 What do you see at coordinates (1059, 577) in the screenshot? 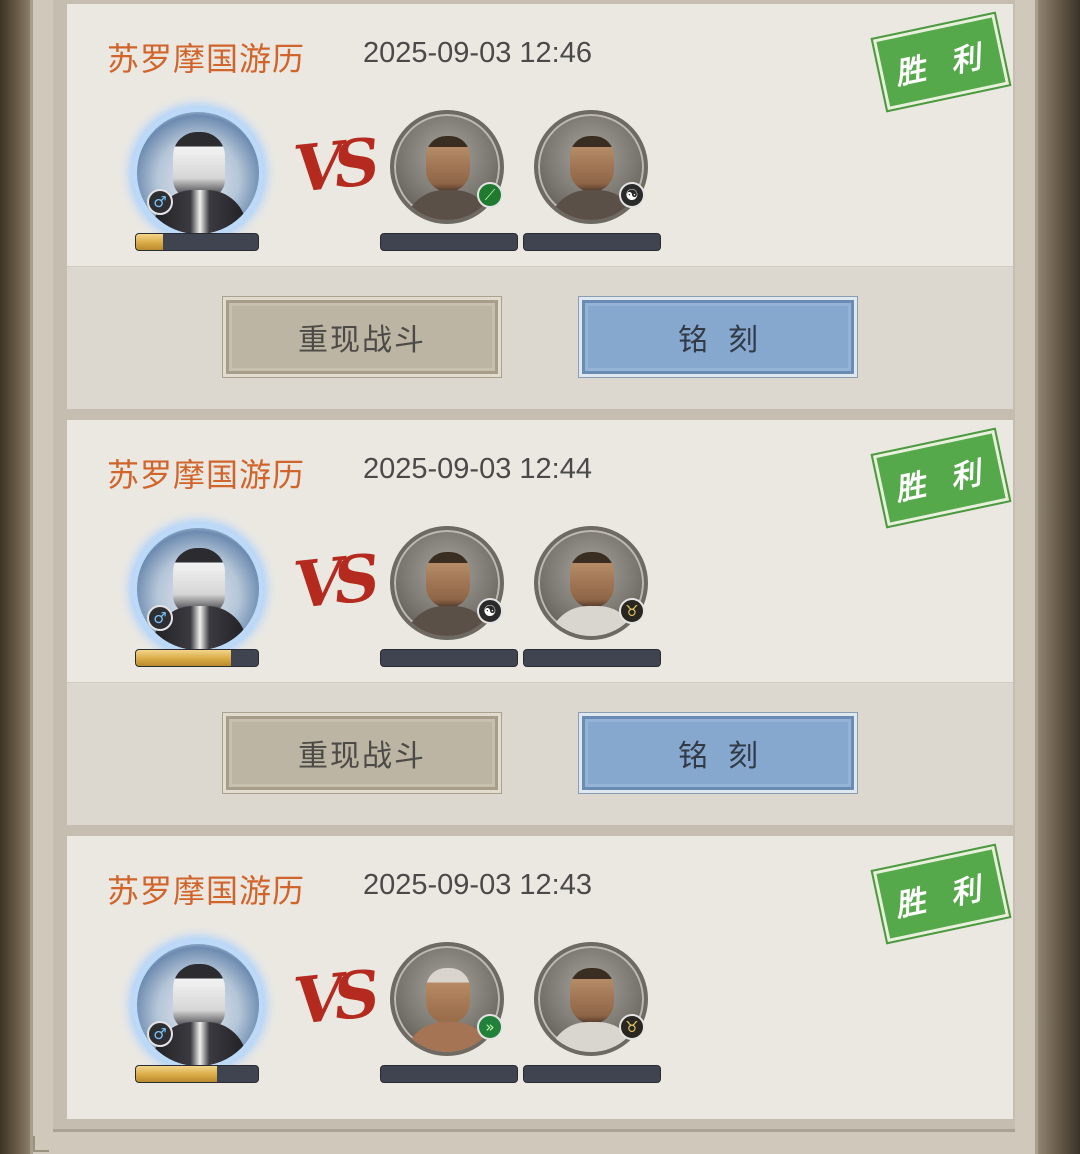
I see `background-right` at bounding box center [1059, 577].